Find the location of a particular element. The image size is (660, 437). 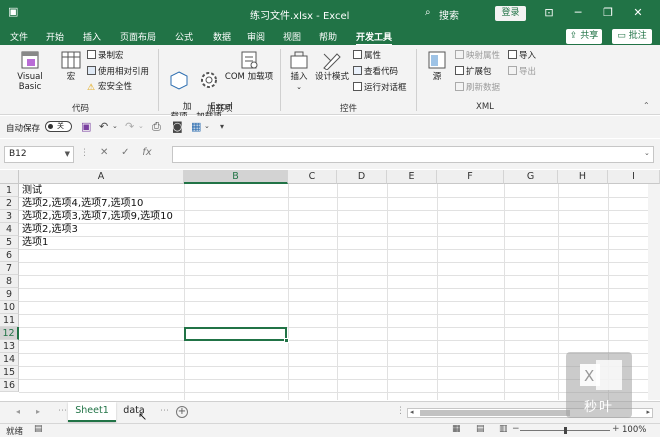

split-handle-icon: ⋮ is located at coordinates (400, 411).